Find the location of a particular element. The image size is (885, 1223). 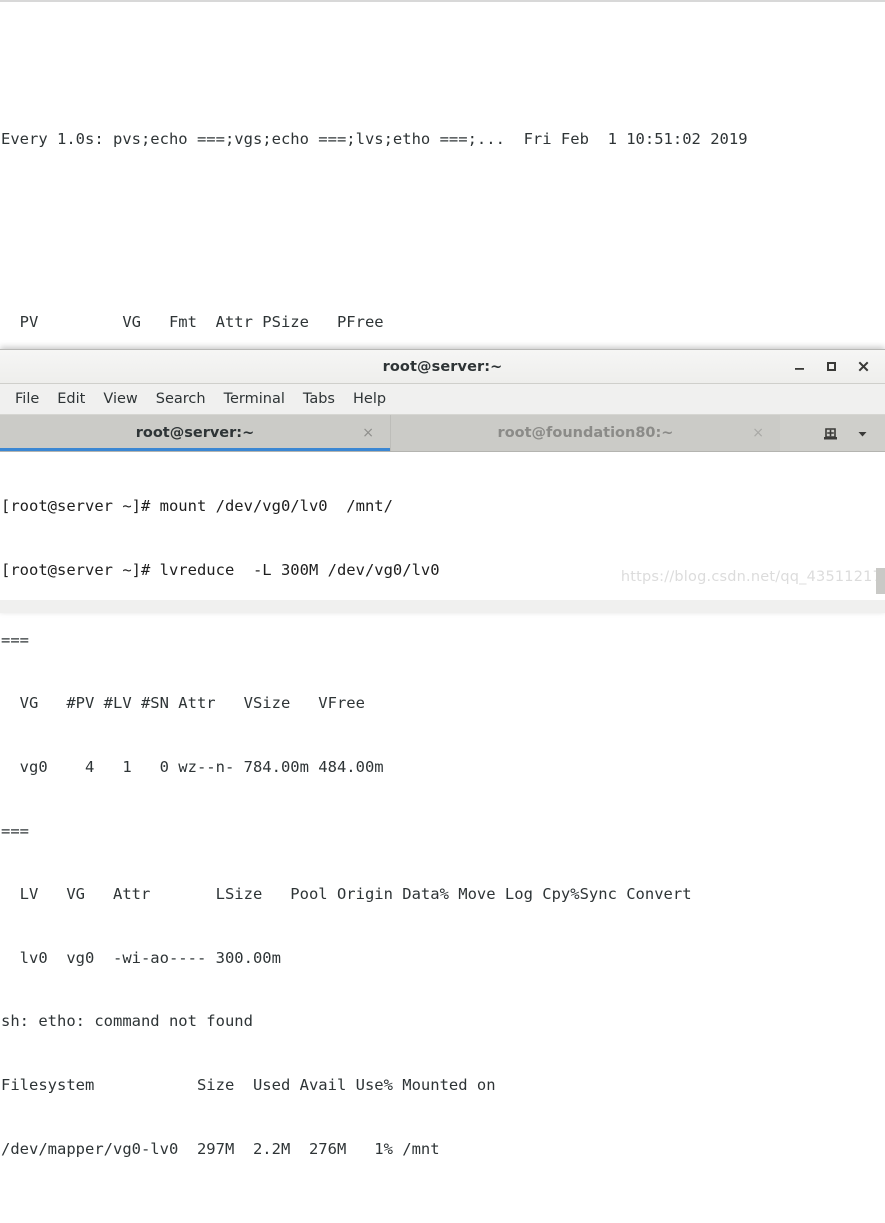

menu-item-edit: Edit is located at coordinates (71, 399).